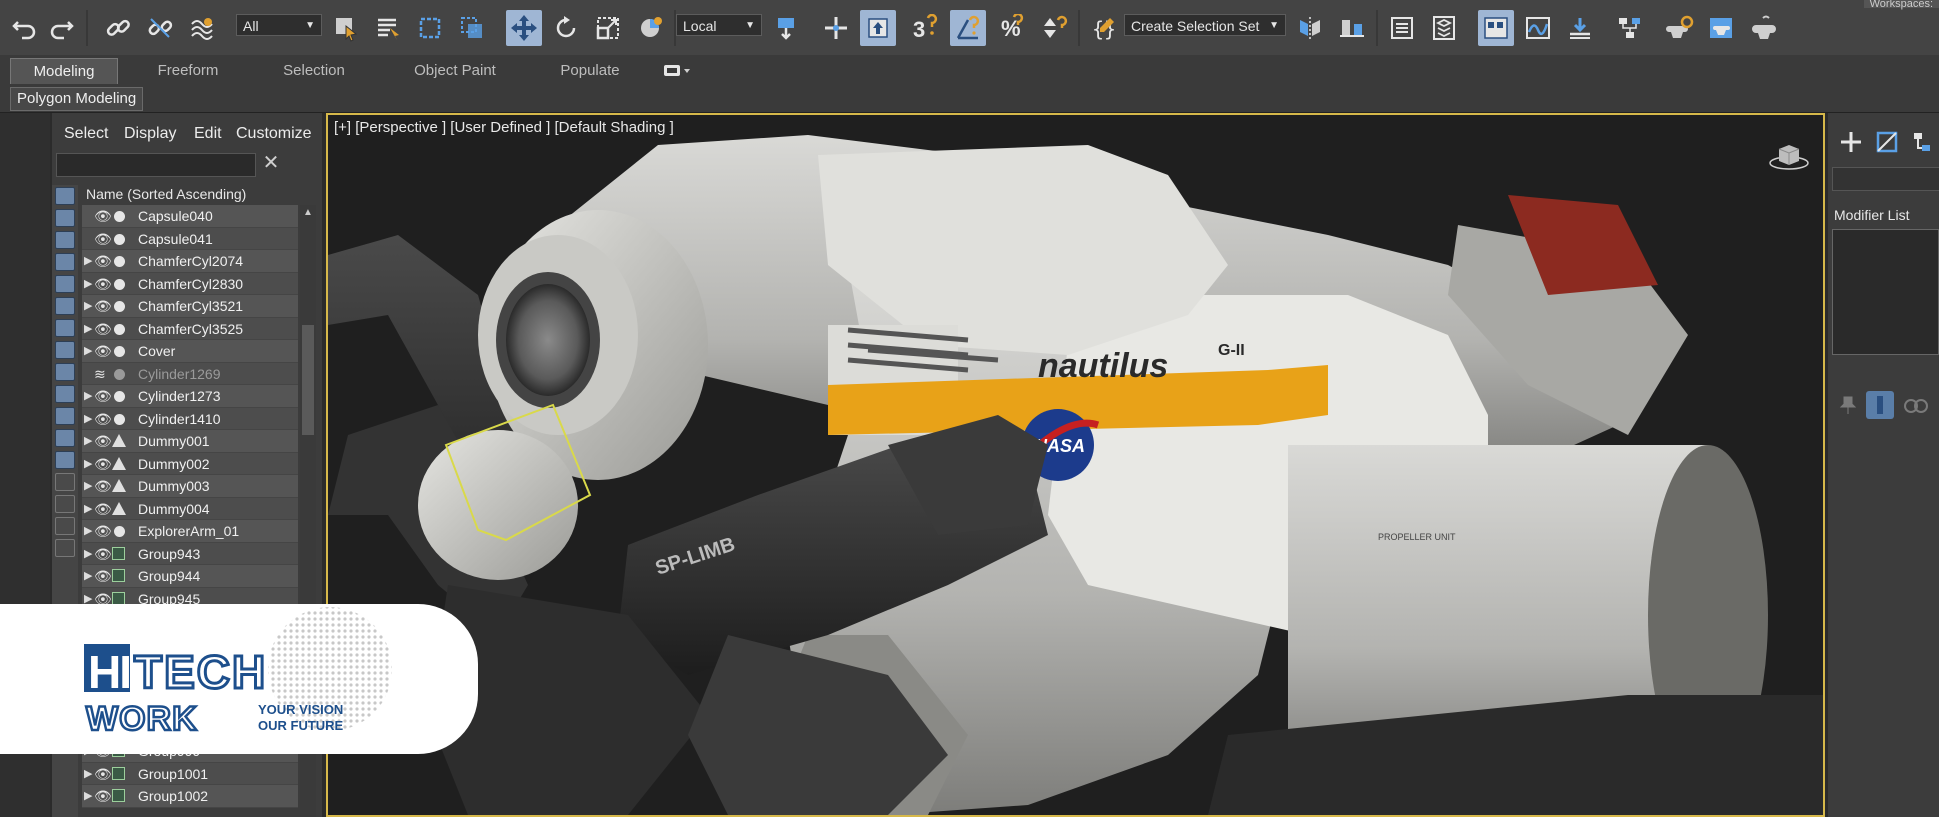 The image size is (1939, 817). What do you see at coordinates (1885, 179) in the screenshot?
I see `object-name-field` at bounding box center [1885, 179].